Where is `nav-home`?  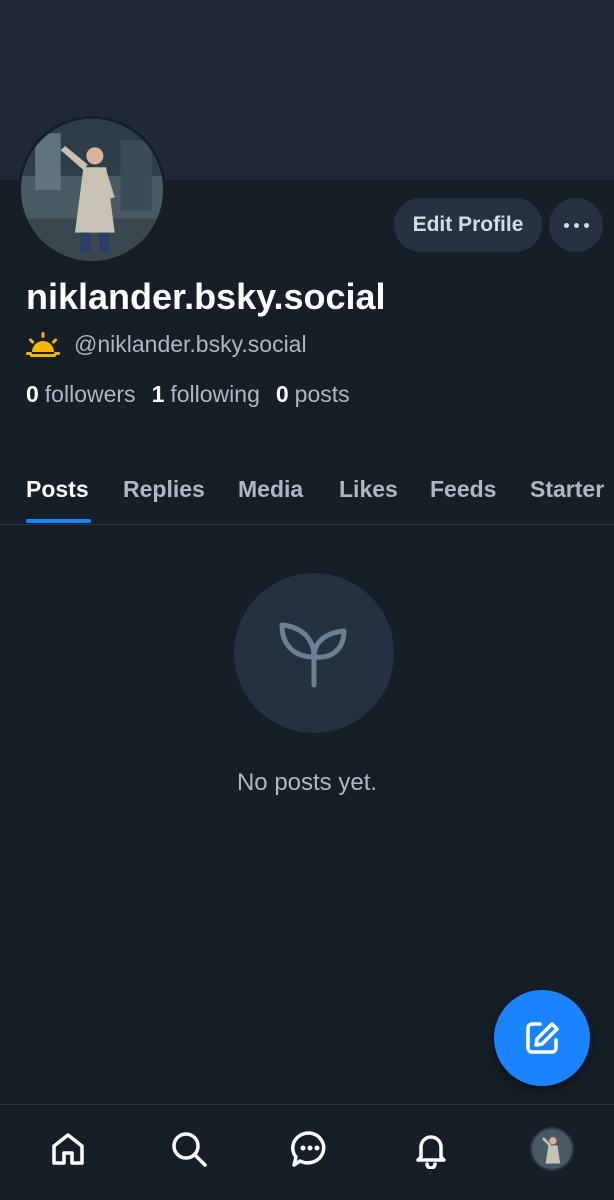
nav-home is located at coordinates (68, 1149).